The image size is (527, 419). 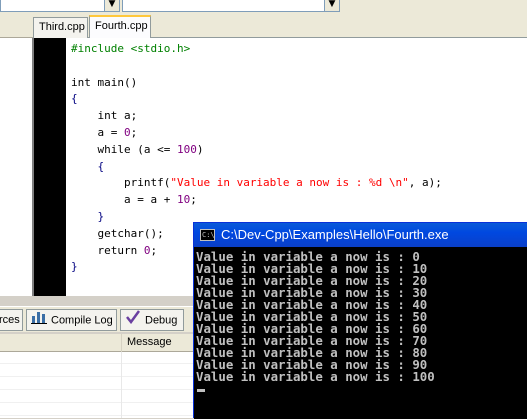 I want to click on checkmark-icon, so click(x=133, y=320).